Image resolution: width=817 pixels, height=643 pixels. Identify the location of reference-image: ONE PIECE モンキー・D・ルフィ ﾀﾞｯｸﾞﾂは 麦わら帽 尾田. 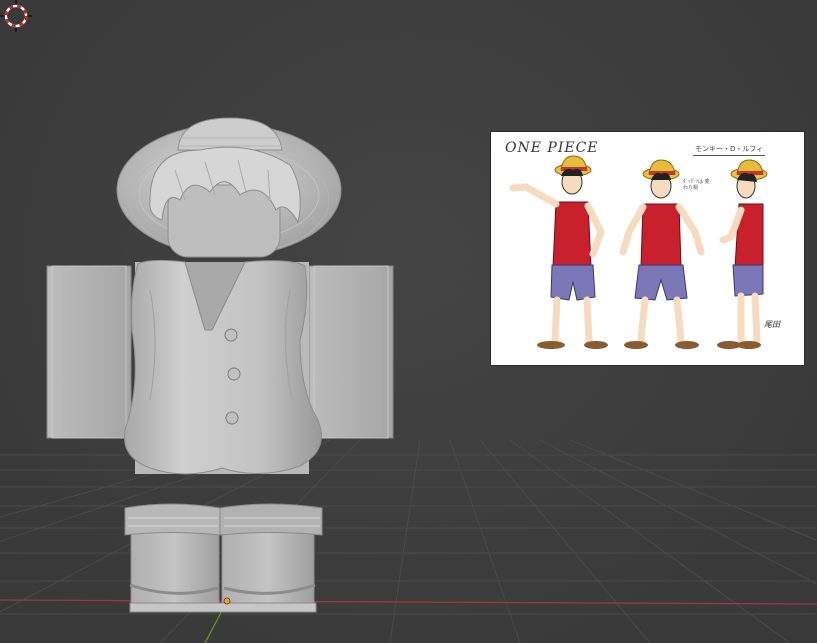
(647, 248).